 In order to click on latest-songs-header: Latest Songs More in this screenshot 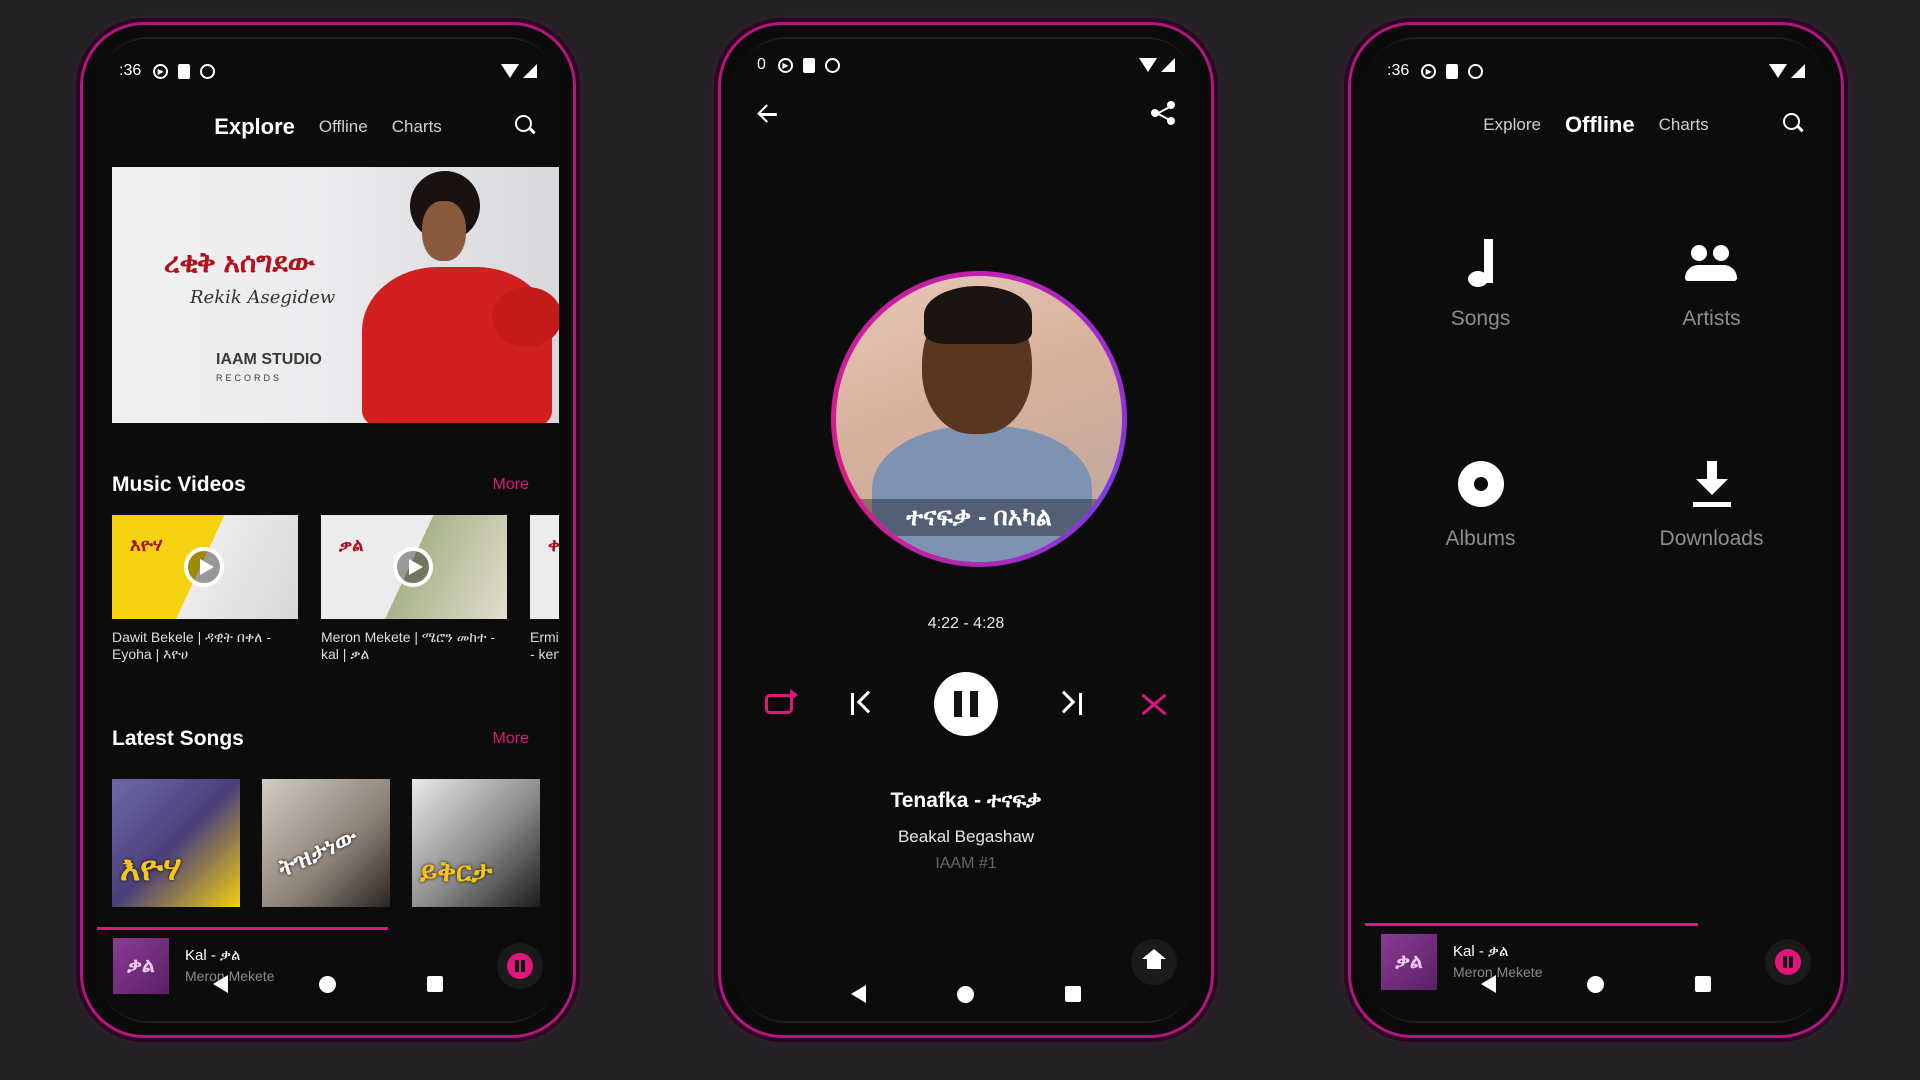, I will do `click(320, 739)`.